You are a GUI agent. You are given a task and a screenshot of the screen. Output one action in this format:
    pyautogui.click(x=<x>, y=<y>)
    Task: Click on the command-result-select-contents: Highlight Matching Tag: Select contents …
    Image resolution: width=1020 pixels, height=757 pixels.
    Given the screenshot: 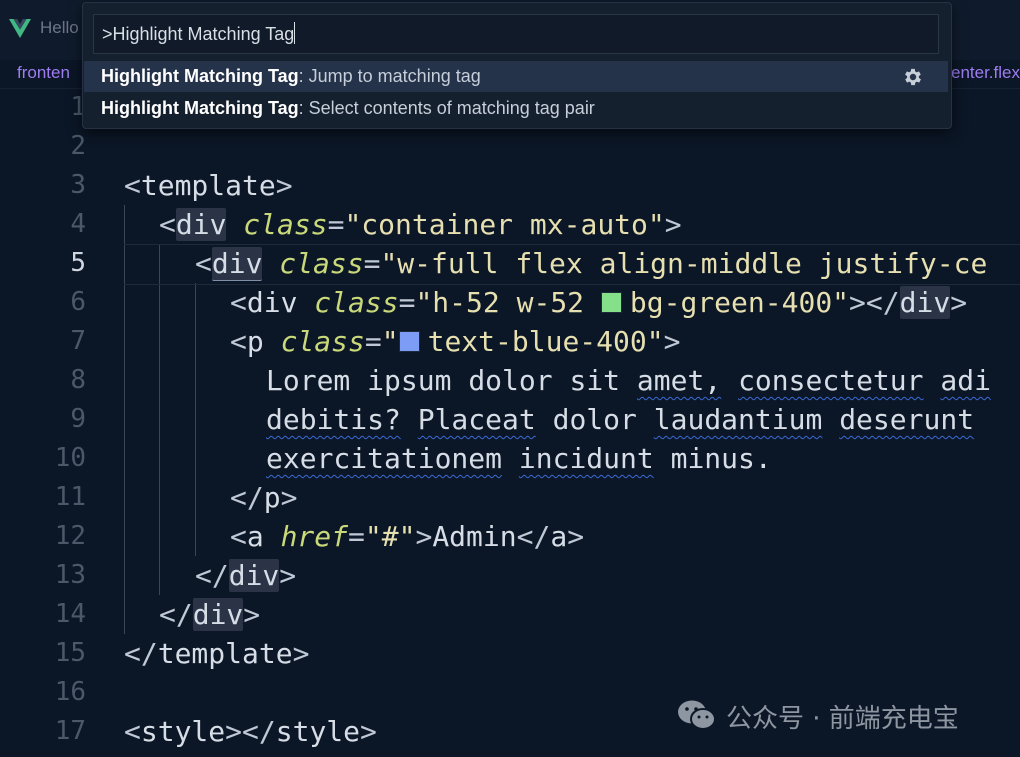 What is the action you would take?
    pyautogui.click(x=516, y=108)
    